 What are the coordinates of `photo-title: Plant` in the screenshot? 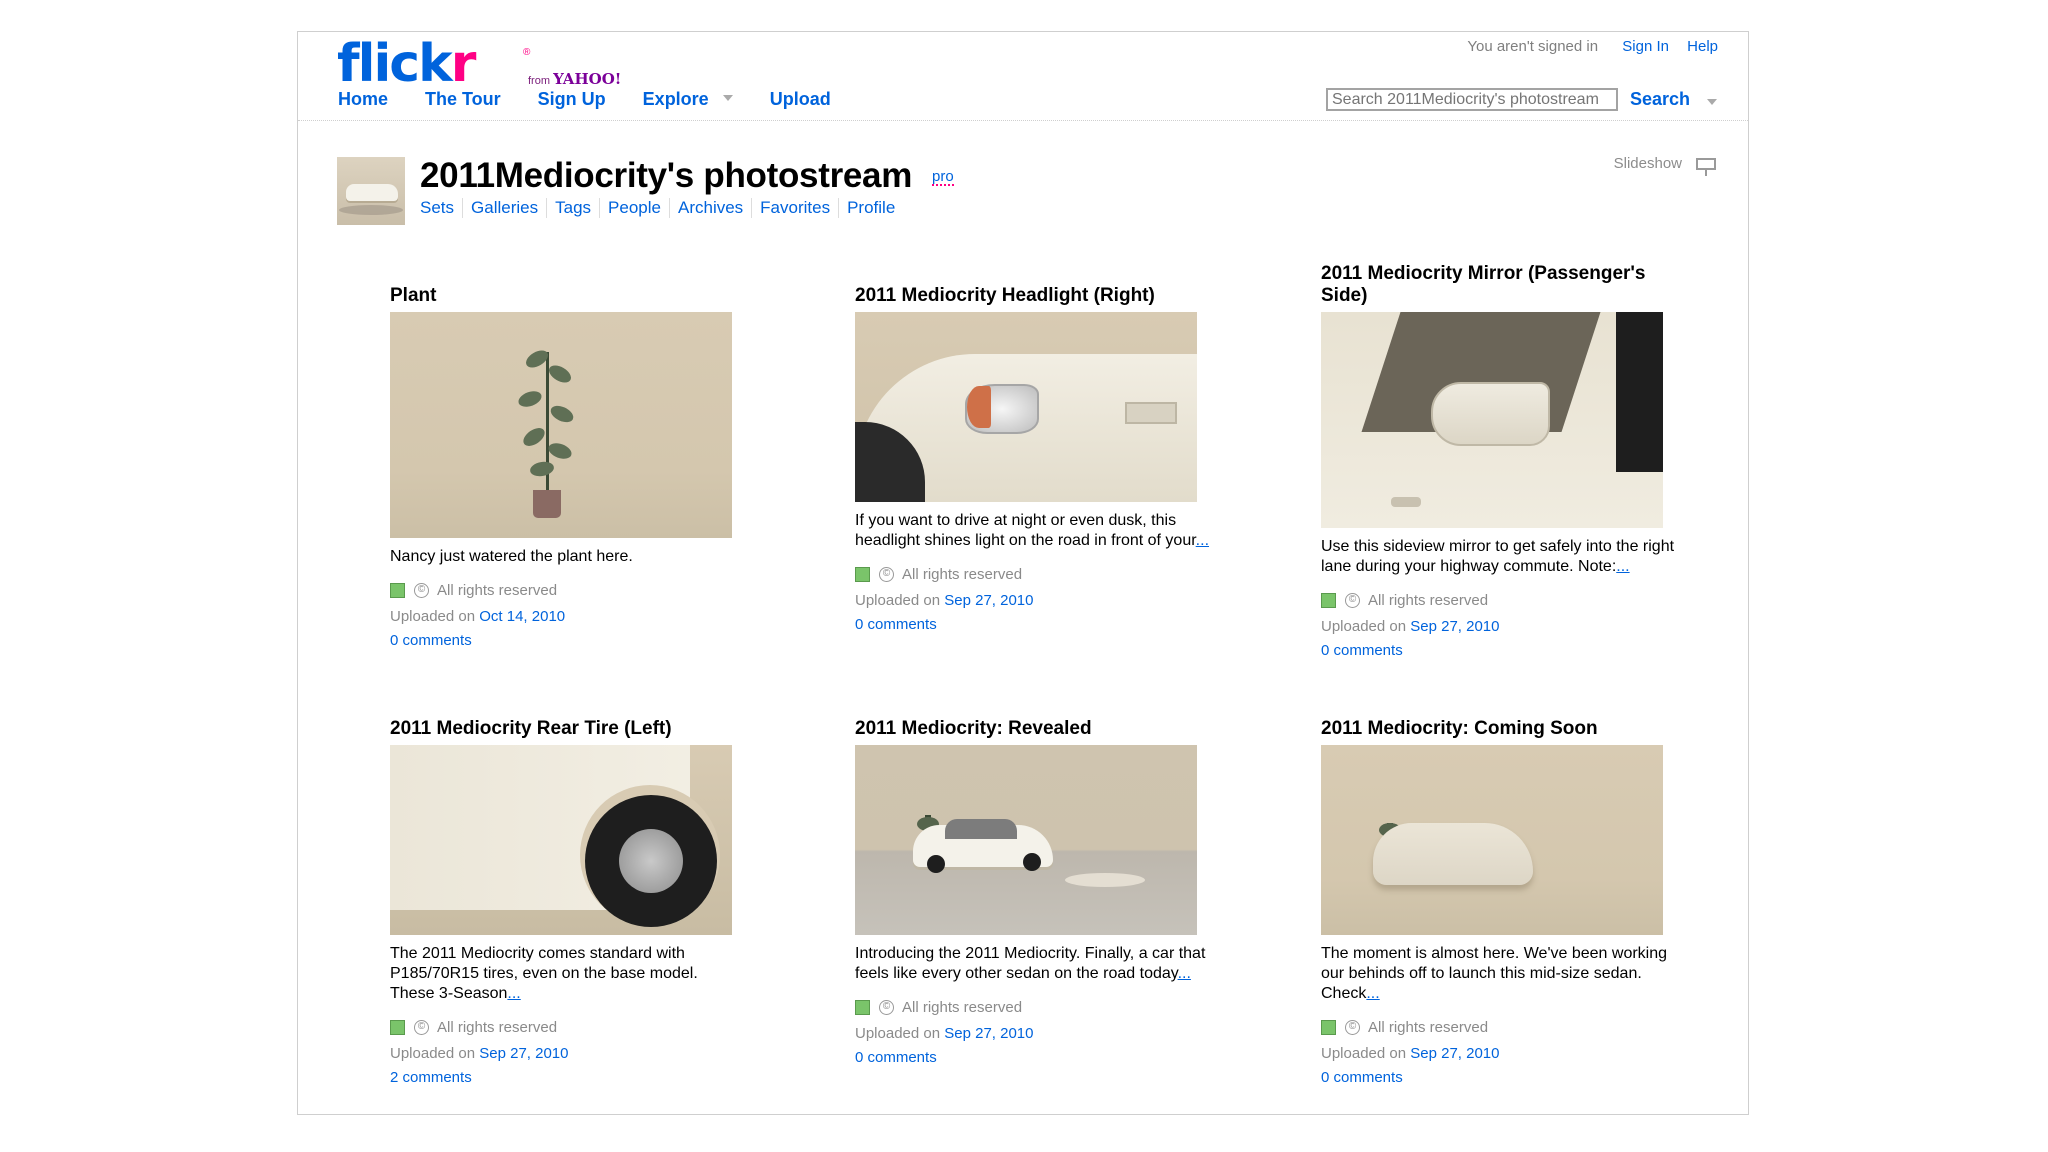 It's located at (570, 296).